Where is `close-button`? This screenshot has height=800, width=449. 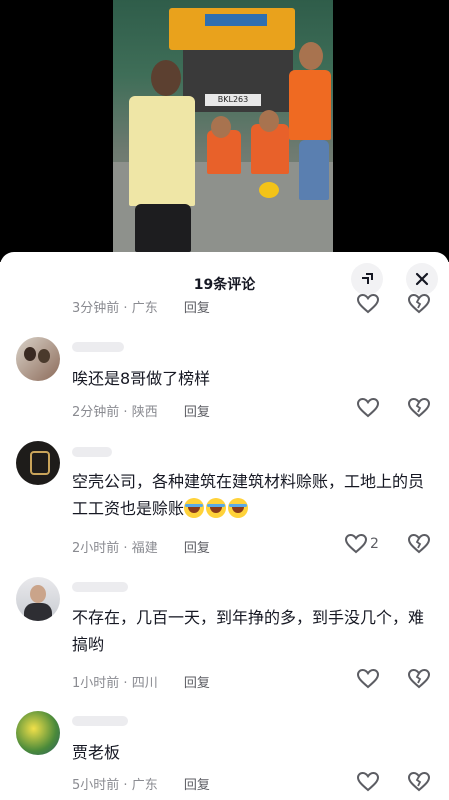 close-button is located at coordinates (422, 279).